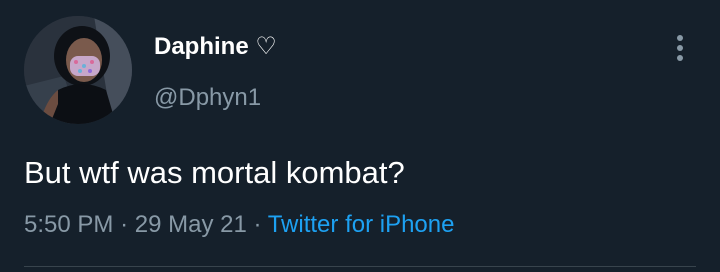 This screenshot has height=272, width=720. What do you see at coordinates (201, 46) in the screenshot?
I see `display-name-text: Daphine` at bounding box center [201, 46].